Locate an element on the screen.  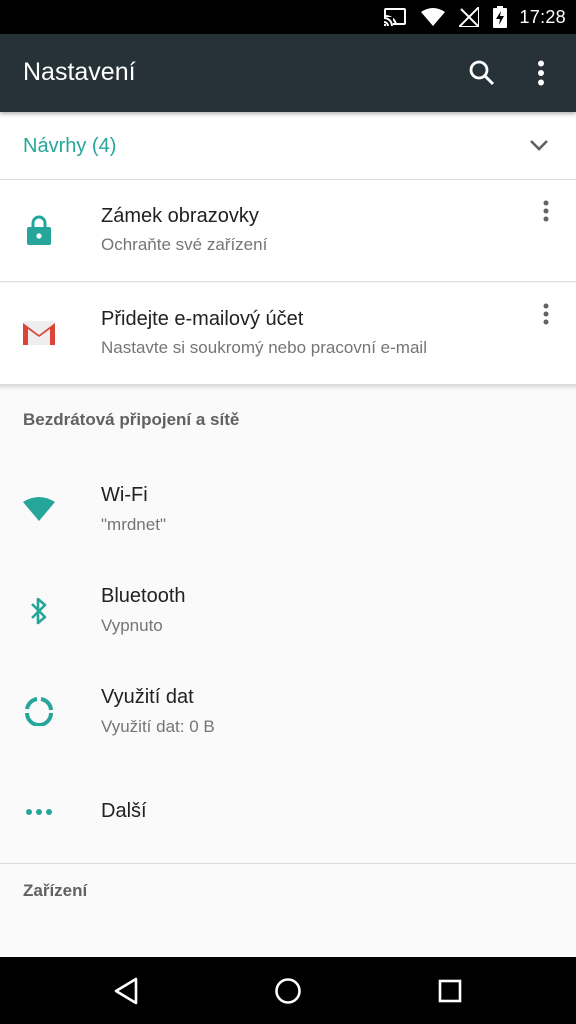
suggestion-title: Zámek obrazovky is located at coordinates (180, 216).